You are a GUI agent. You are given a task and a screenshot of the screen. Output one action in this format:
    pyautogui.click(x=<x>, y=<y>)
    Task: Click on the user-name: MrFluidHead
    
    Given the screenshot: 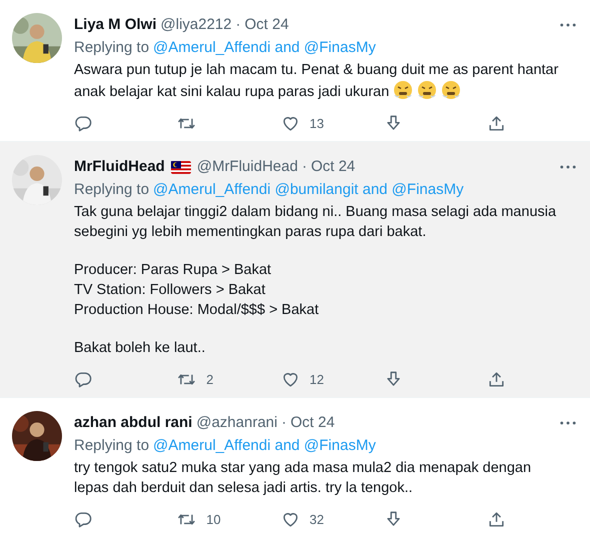 What is the action you would take?
    pyautogui.click(x=119, y=167)
    